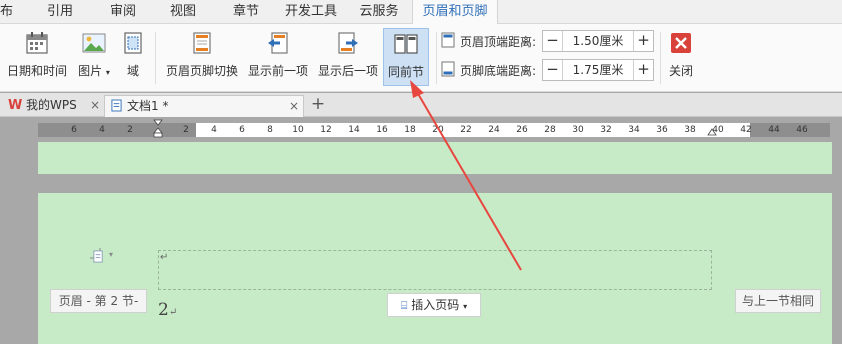  Describe the element at coordinates (438, 130) in the screenshot. I see `ruler-tick-label: 20` at that location.